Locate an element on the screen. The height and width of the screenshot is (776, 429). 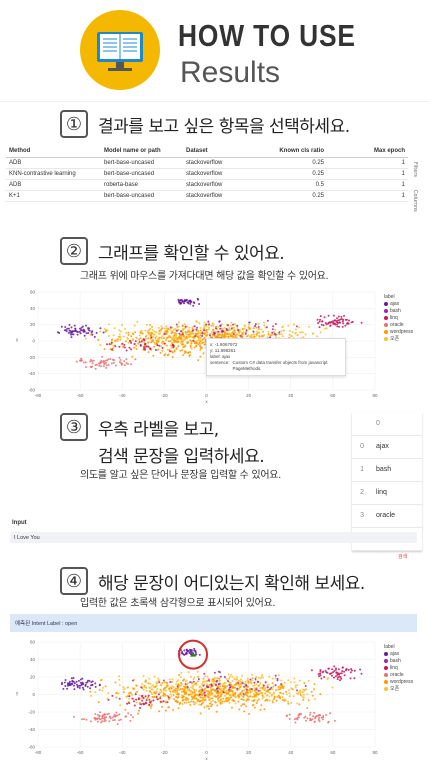
label-name: ajax is located at coordinates (396, 447).